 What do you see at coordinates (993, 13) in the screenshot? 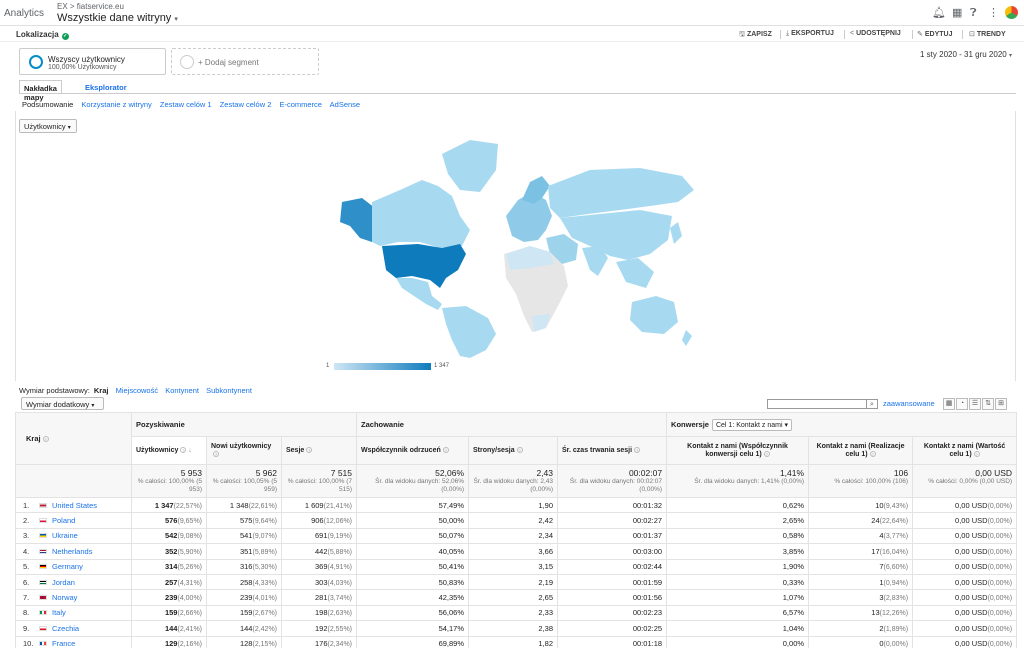
I see `more-vert-icon: ⋮` at bounding box center [993, 13].